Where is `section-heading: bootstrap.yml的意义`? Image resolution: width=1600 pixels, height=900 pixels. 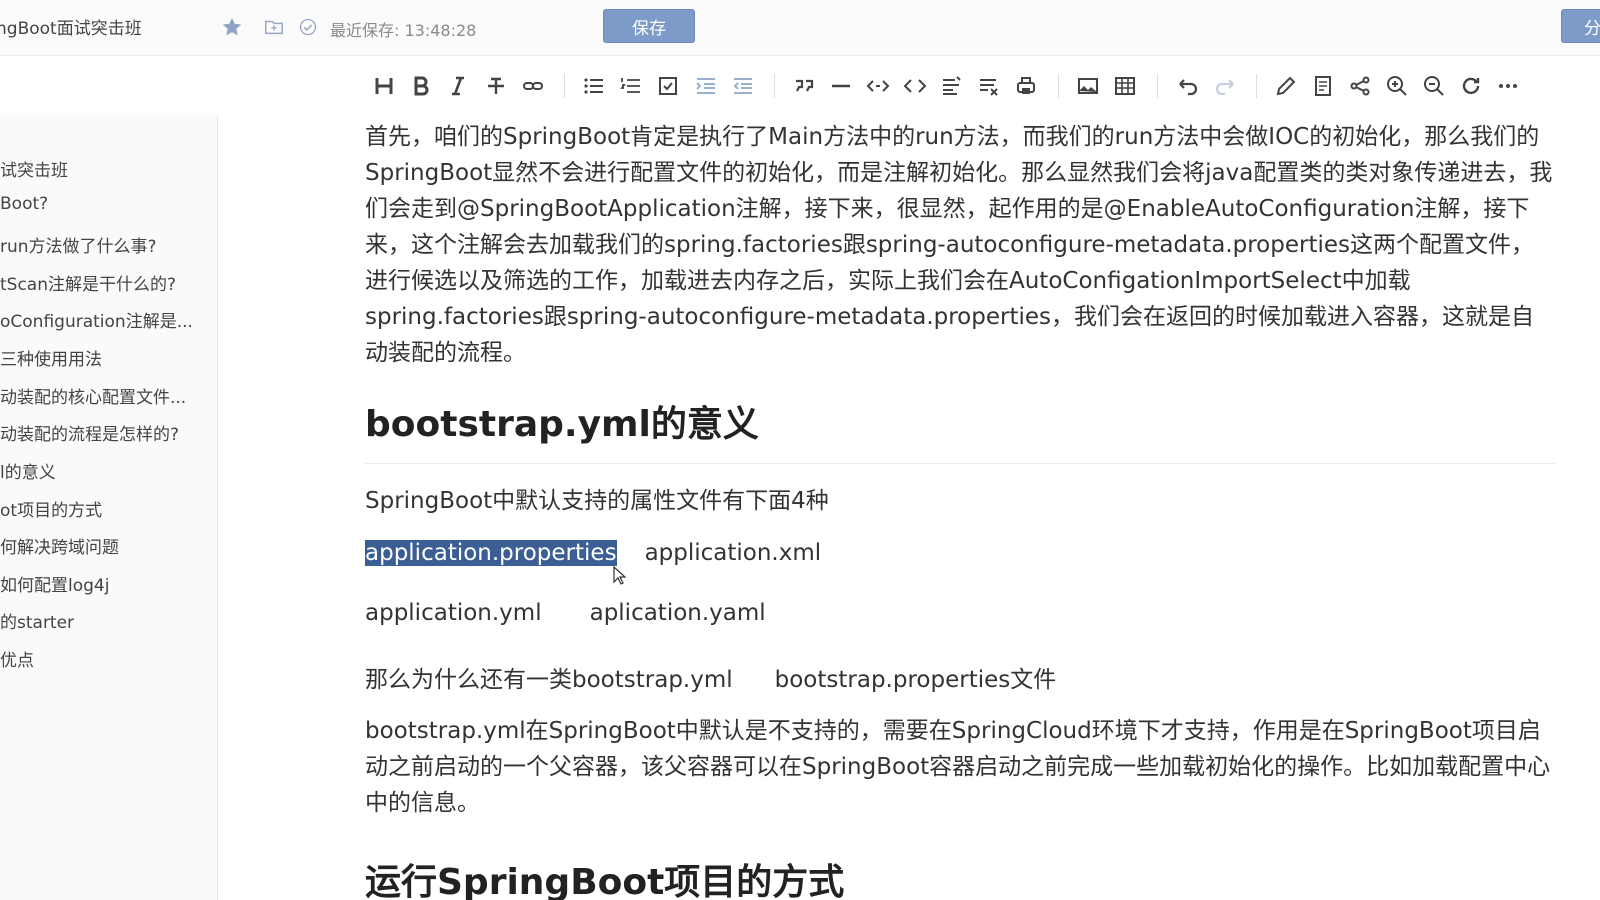 section-heading: bootstrap.yml的意义 is located at coordinates (562, 424).